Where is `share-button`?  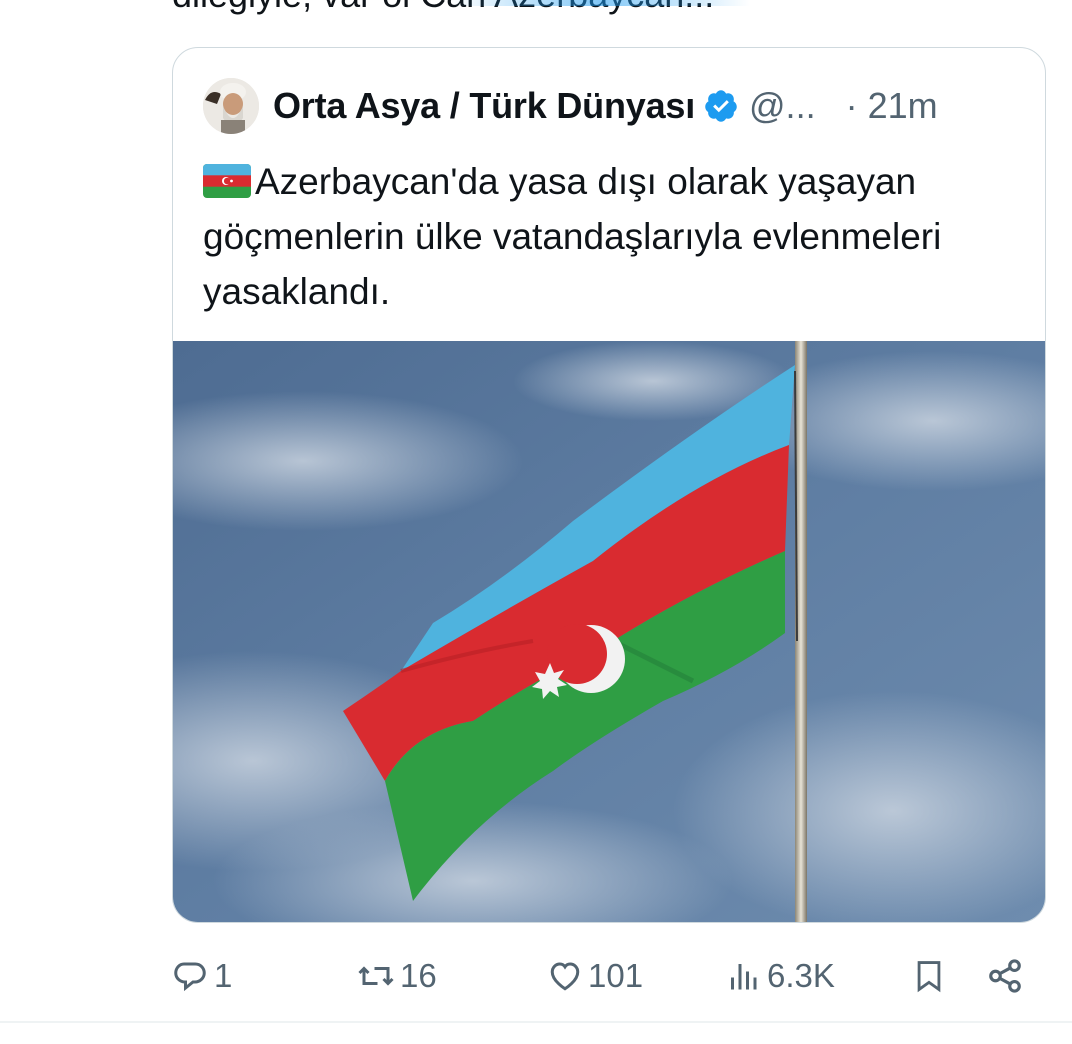
share-button is located at coordinates (1005, 976).